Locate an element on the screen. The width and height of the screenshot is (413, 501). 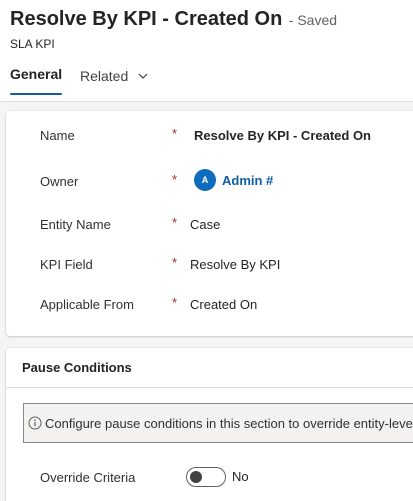
field-row-owner: Owner * A Admin # is located at coordinates (209, 183).